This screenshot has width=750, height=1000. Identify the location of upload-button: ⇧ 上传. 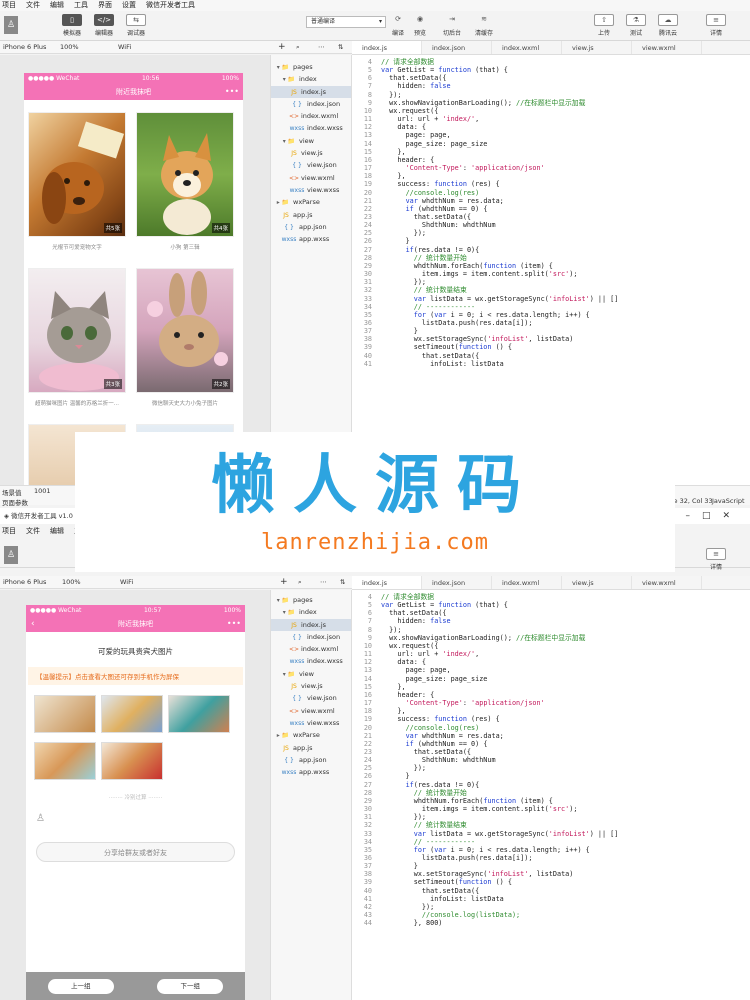
(604, 25).